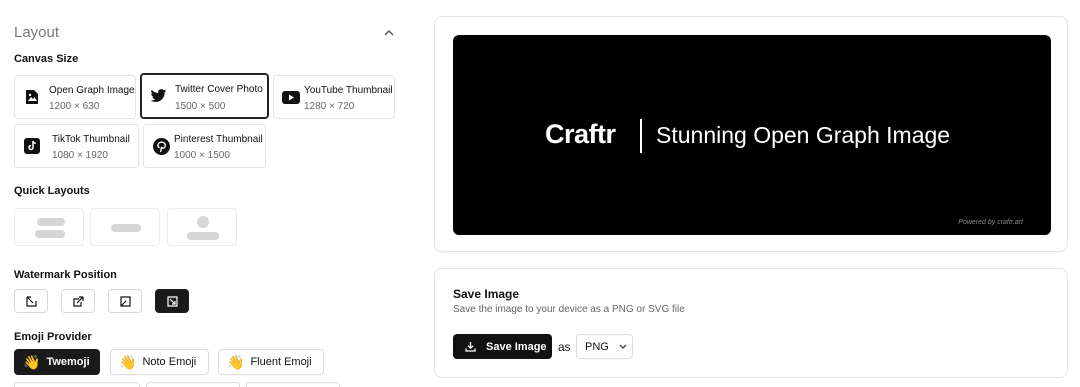 Image resolution: width=1080 pixels, height=387 pixels. Describe the element at coordinates (218, 139) in the screenshot. I see `canvas-option-name: Pinterest Thumbnail` at that location.